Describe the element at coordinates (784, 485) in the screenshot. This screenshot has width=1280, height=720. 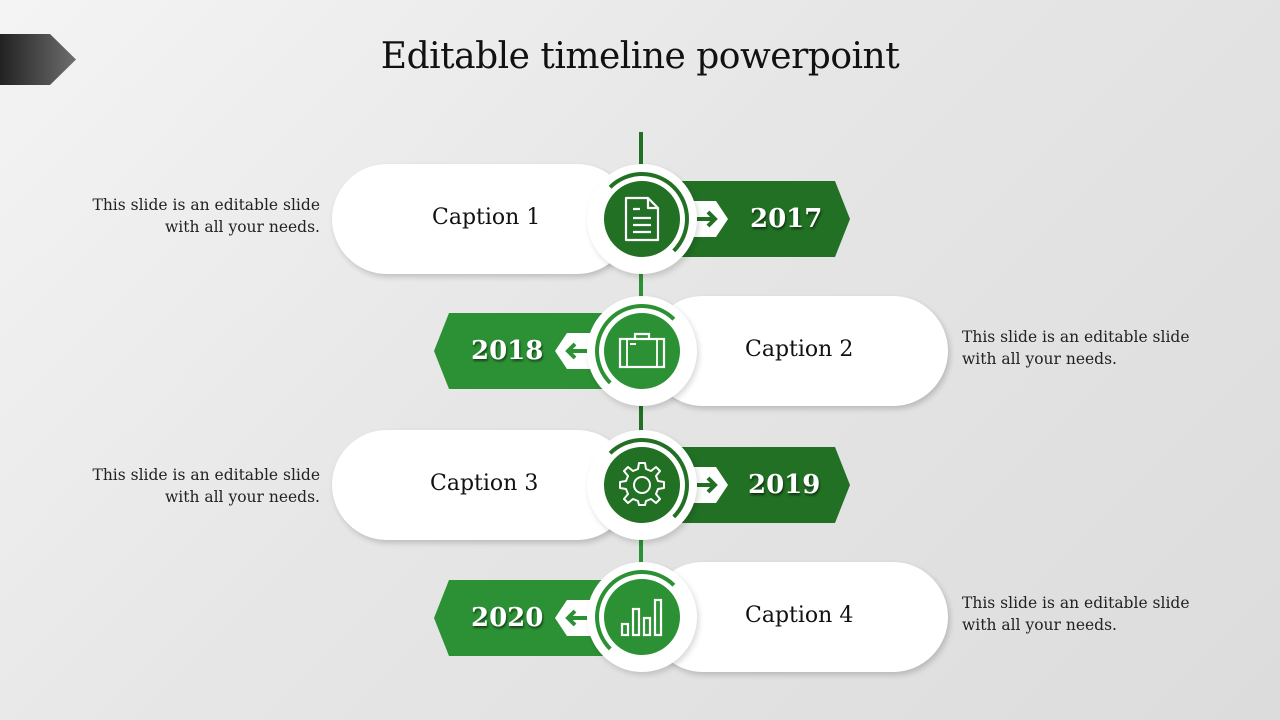
I see `year-label: 2019` at that location.